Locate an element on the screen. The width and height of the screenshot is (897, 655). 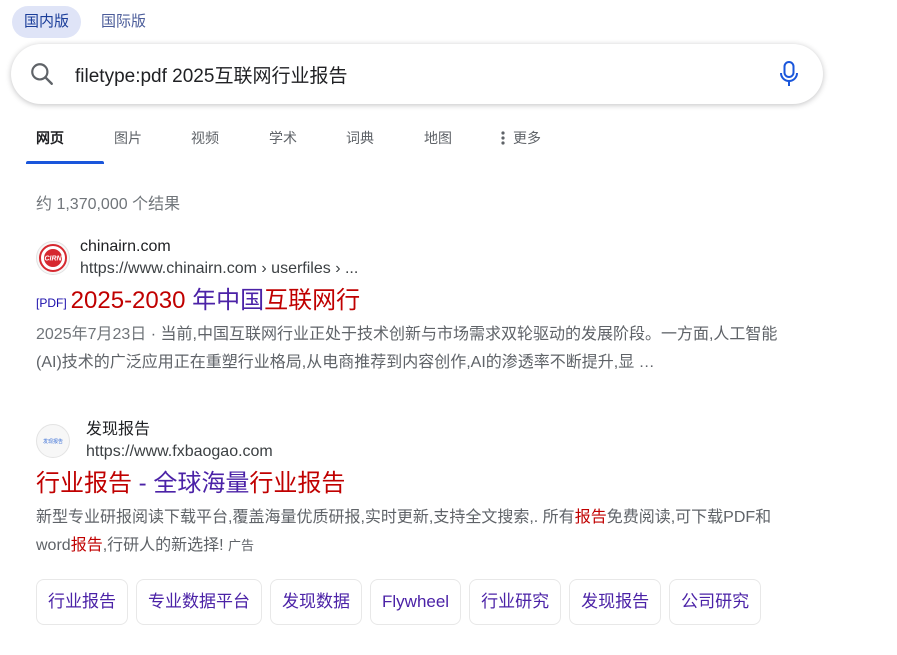
result-site-row: 发现报告 发现报告 https://www.fxbaogao.com is located at coordinates (416, 441).